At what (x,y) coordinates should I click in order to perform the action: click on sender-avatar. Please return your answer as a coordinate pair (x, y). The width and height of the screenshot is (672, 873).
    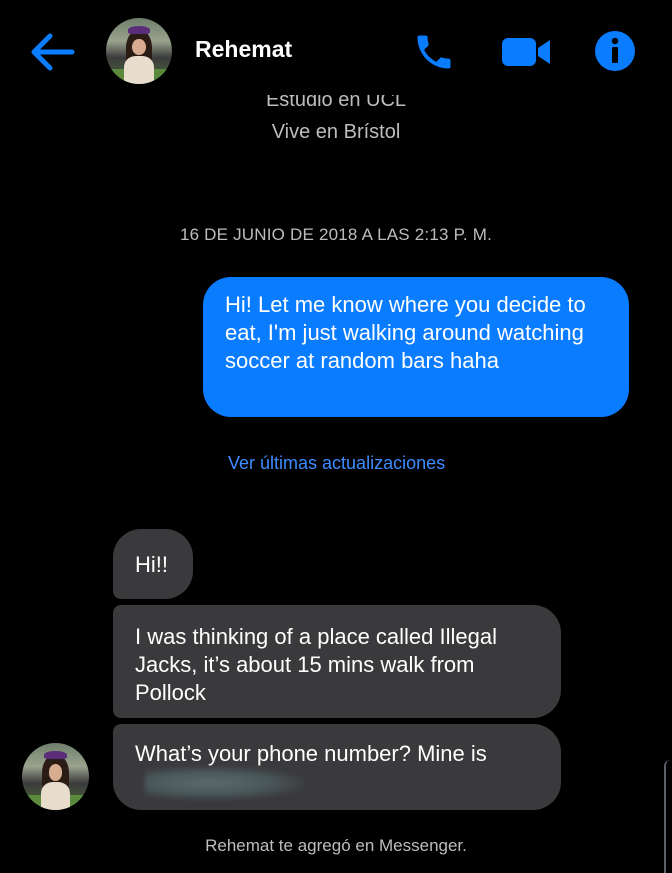
    Looking at the image, I should click on (55, 776).